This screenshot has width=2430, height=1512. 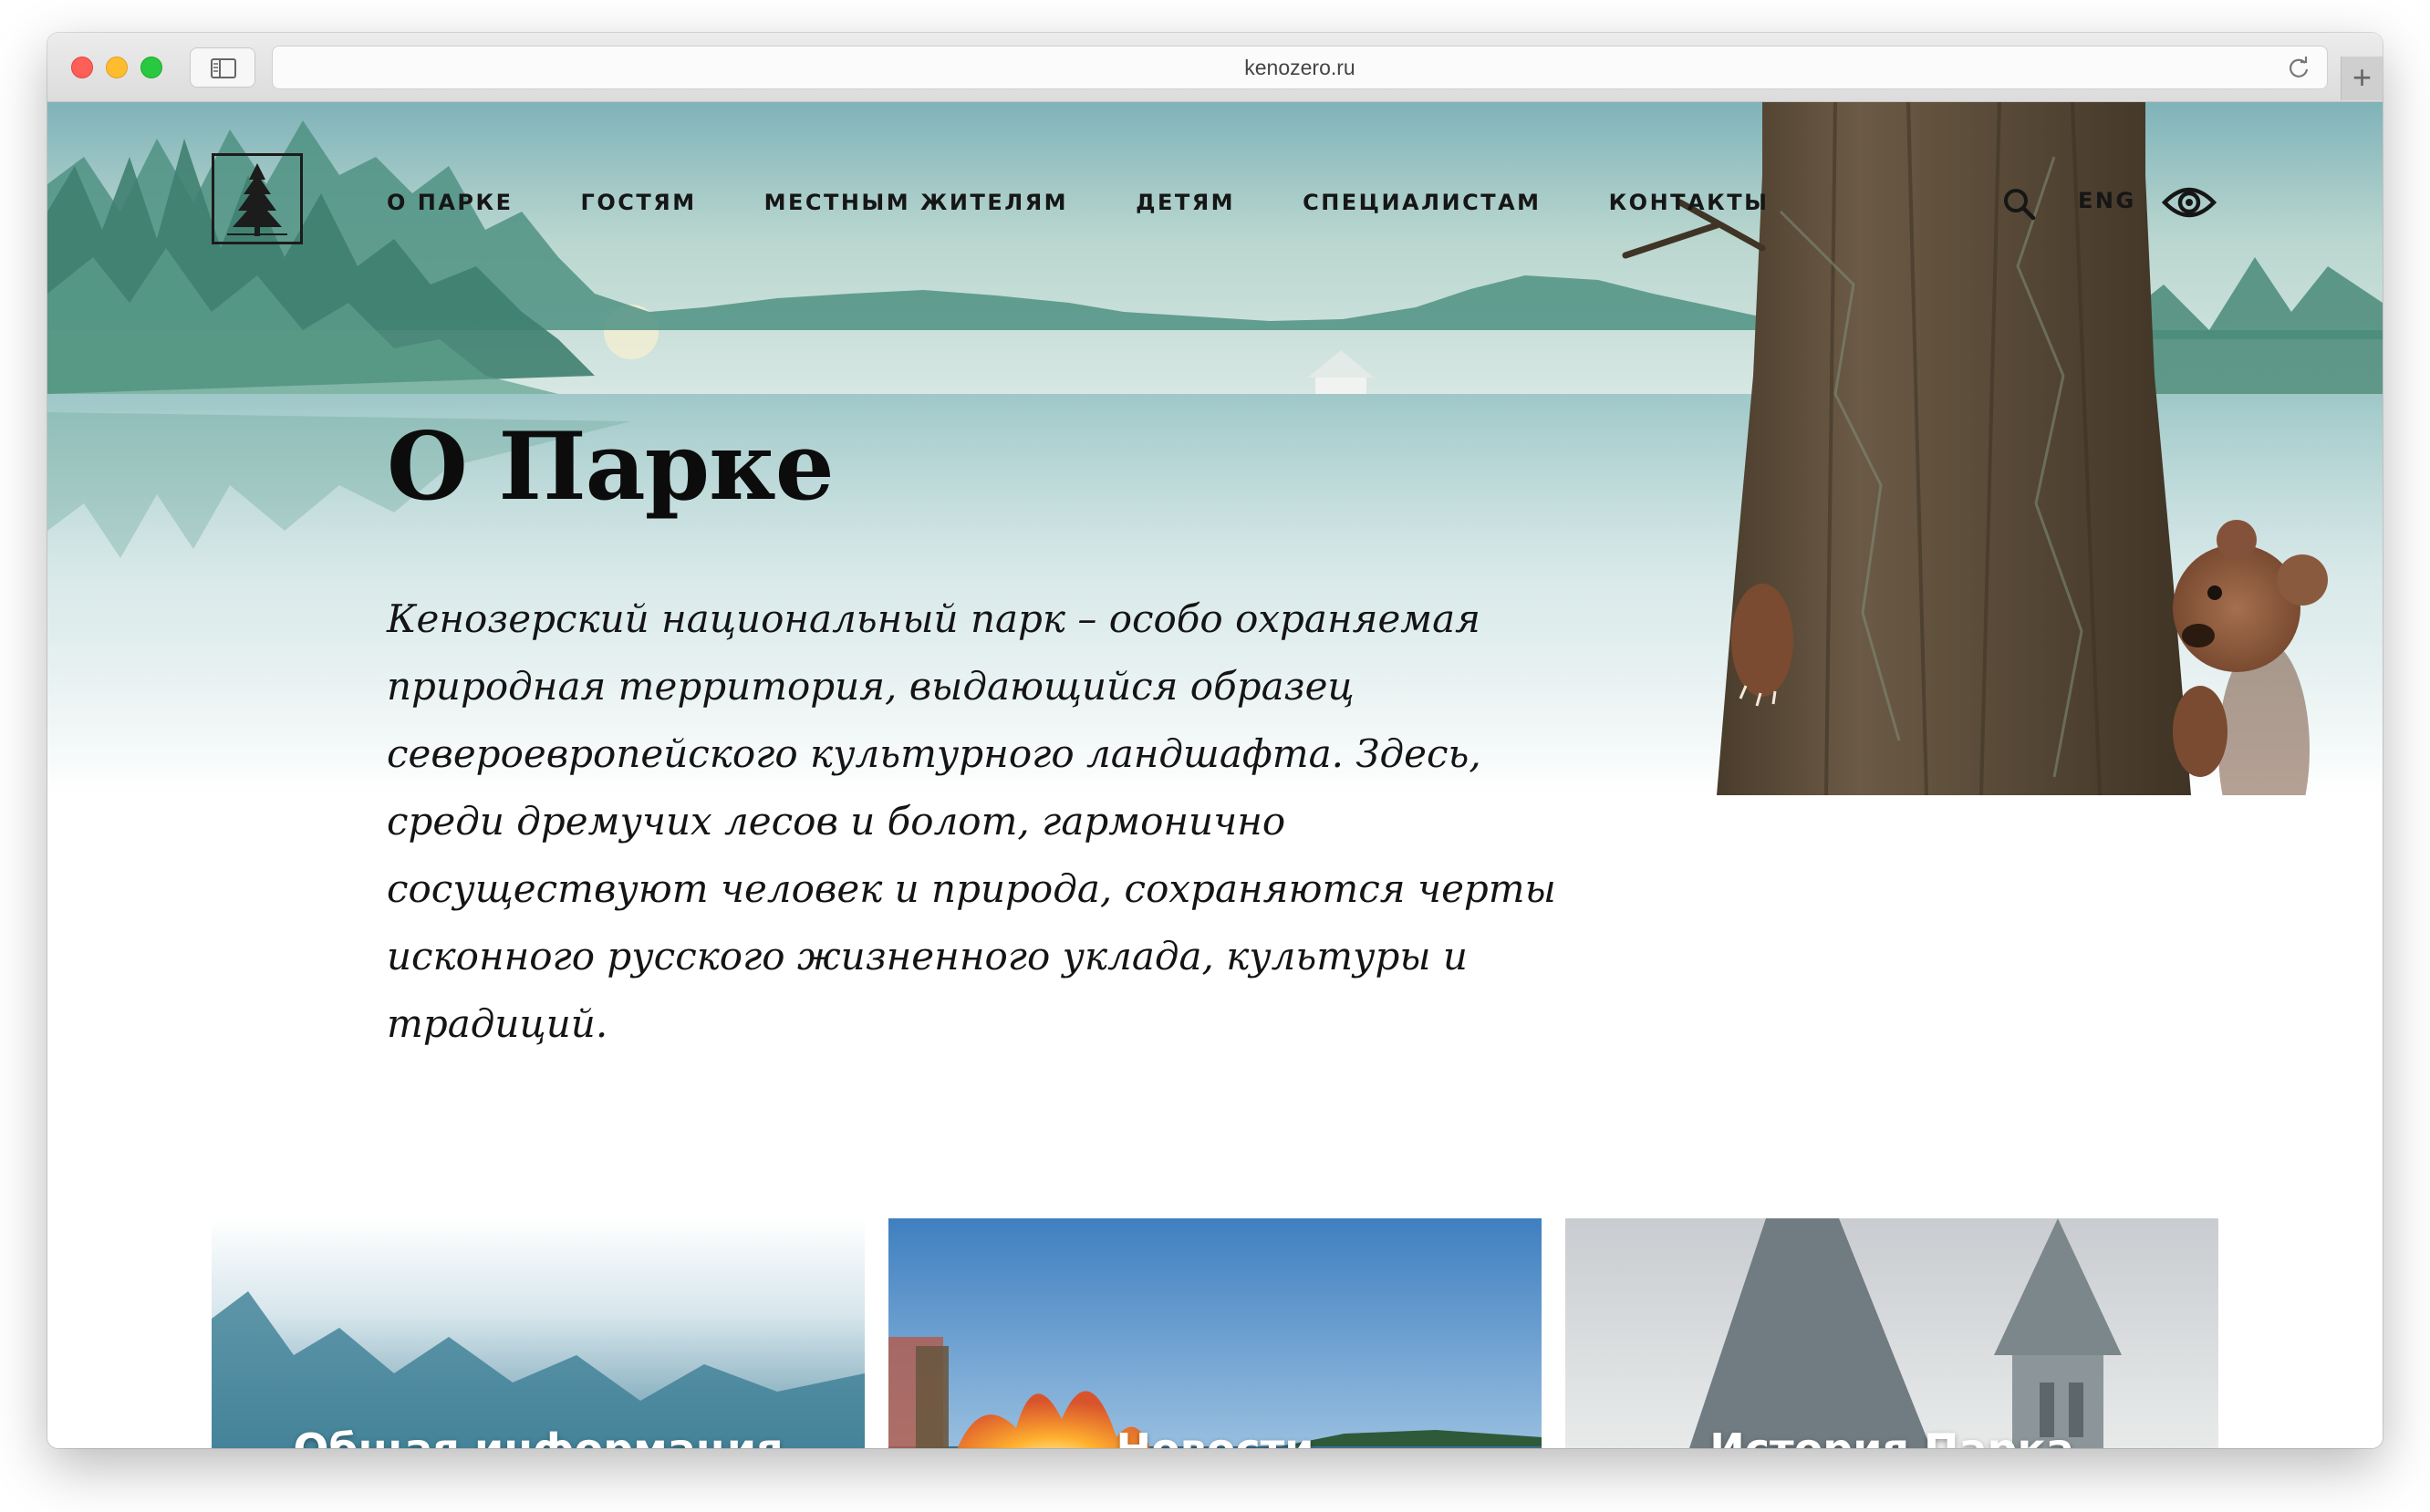 I want to click on sidebar-toggle-button, so click(x=222, y=67).